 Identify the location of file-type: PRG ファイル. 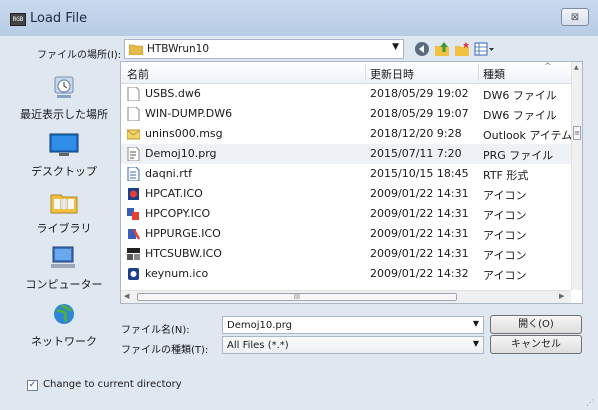
(518, 155).